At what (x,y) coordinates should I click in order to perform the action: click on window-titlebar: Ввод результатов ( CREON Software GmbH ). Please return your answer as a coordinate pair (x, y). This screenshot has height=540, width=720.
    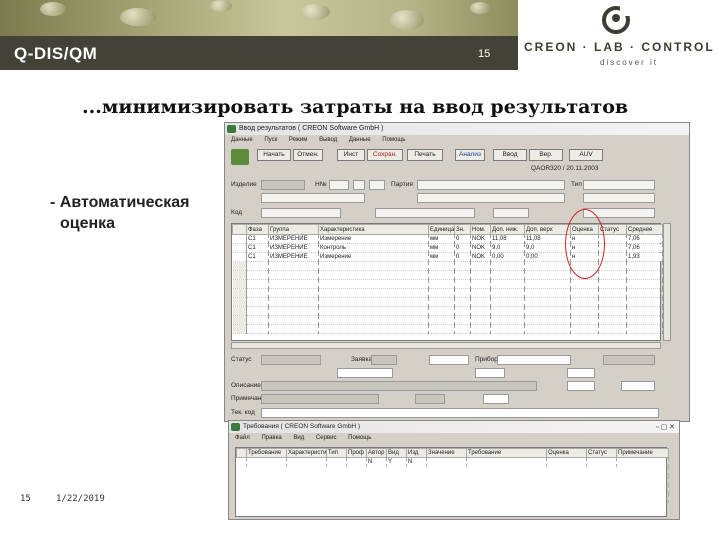
    Looking at the image, I should click on (457, 129).